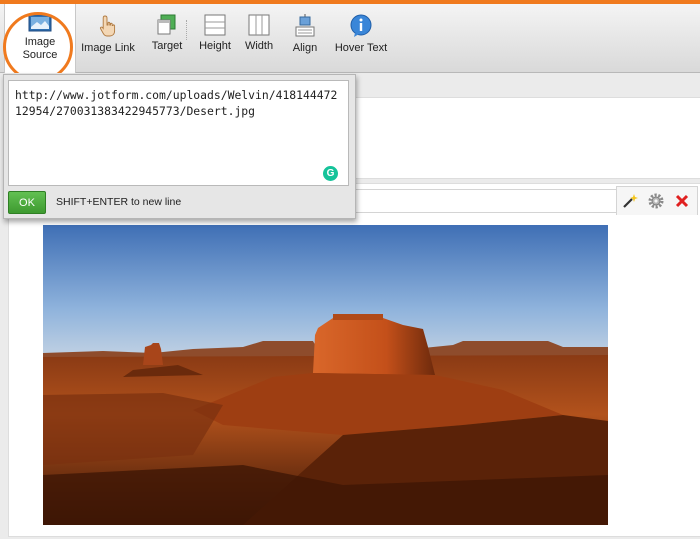 The width and height of the screenshot is (700, 539). What do you see at coordinates (166, 24) in the screenshot?
I see `target-window-icon` at bounding box center [166, 24].